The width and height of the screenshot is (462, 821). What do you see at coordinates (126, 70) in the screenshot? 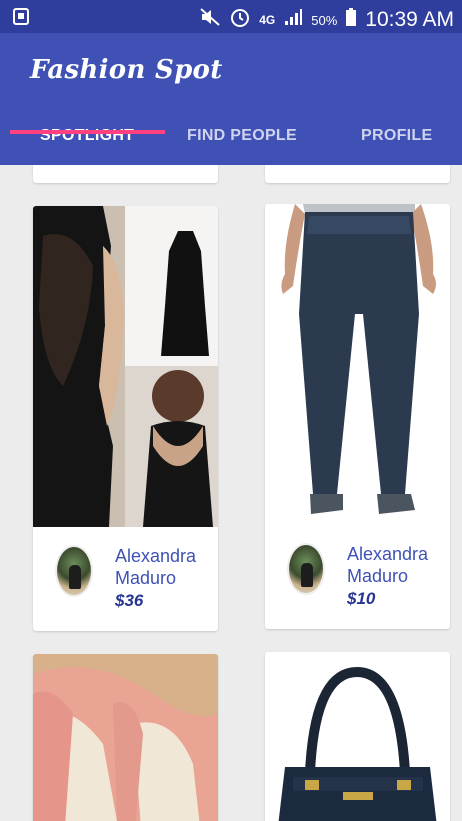
I see `app-title: Fashion Spot` at bounding box center [126, 70].